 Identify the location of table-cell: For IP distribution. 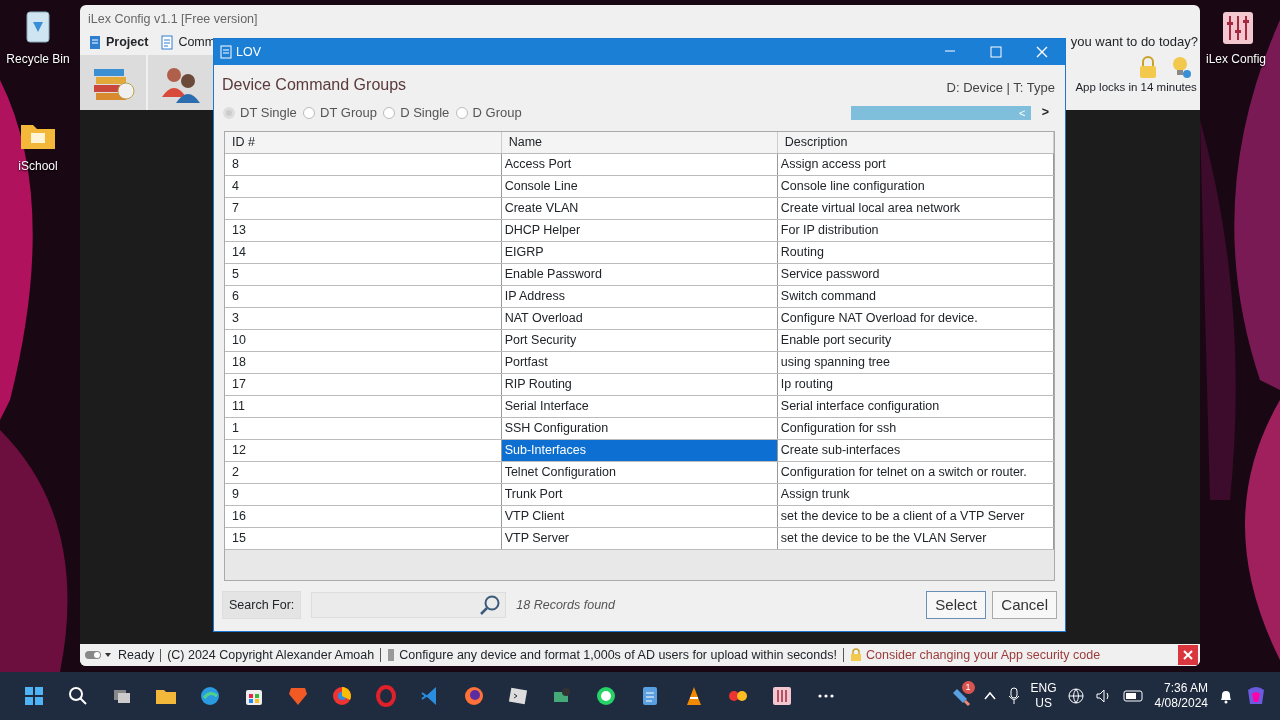
(915, 230).